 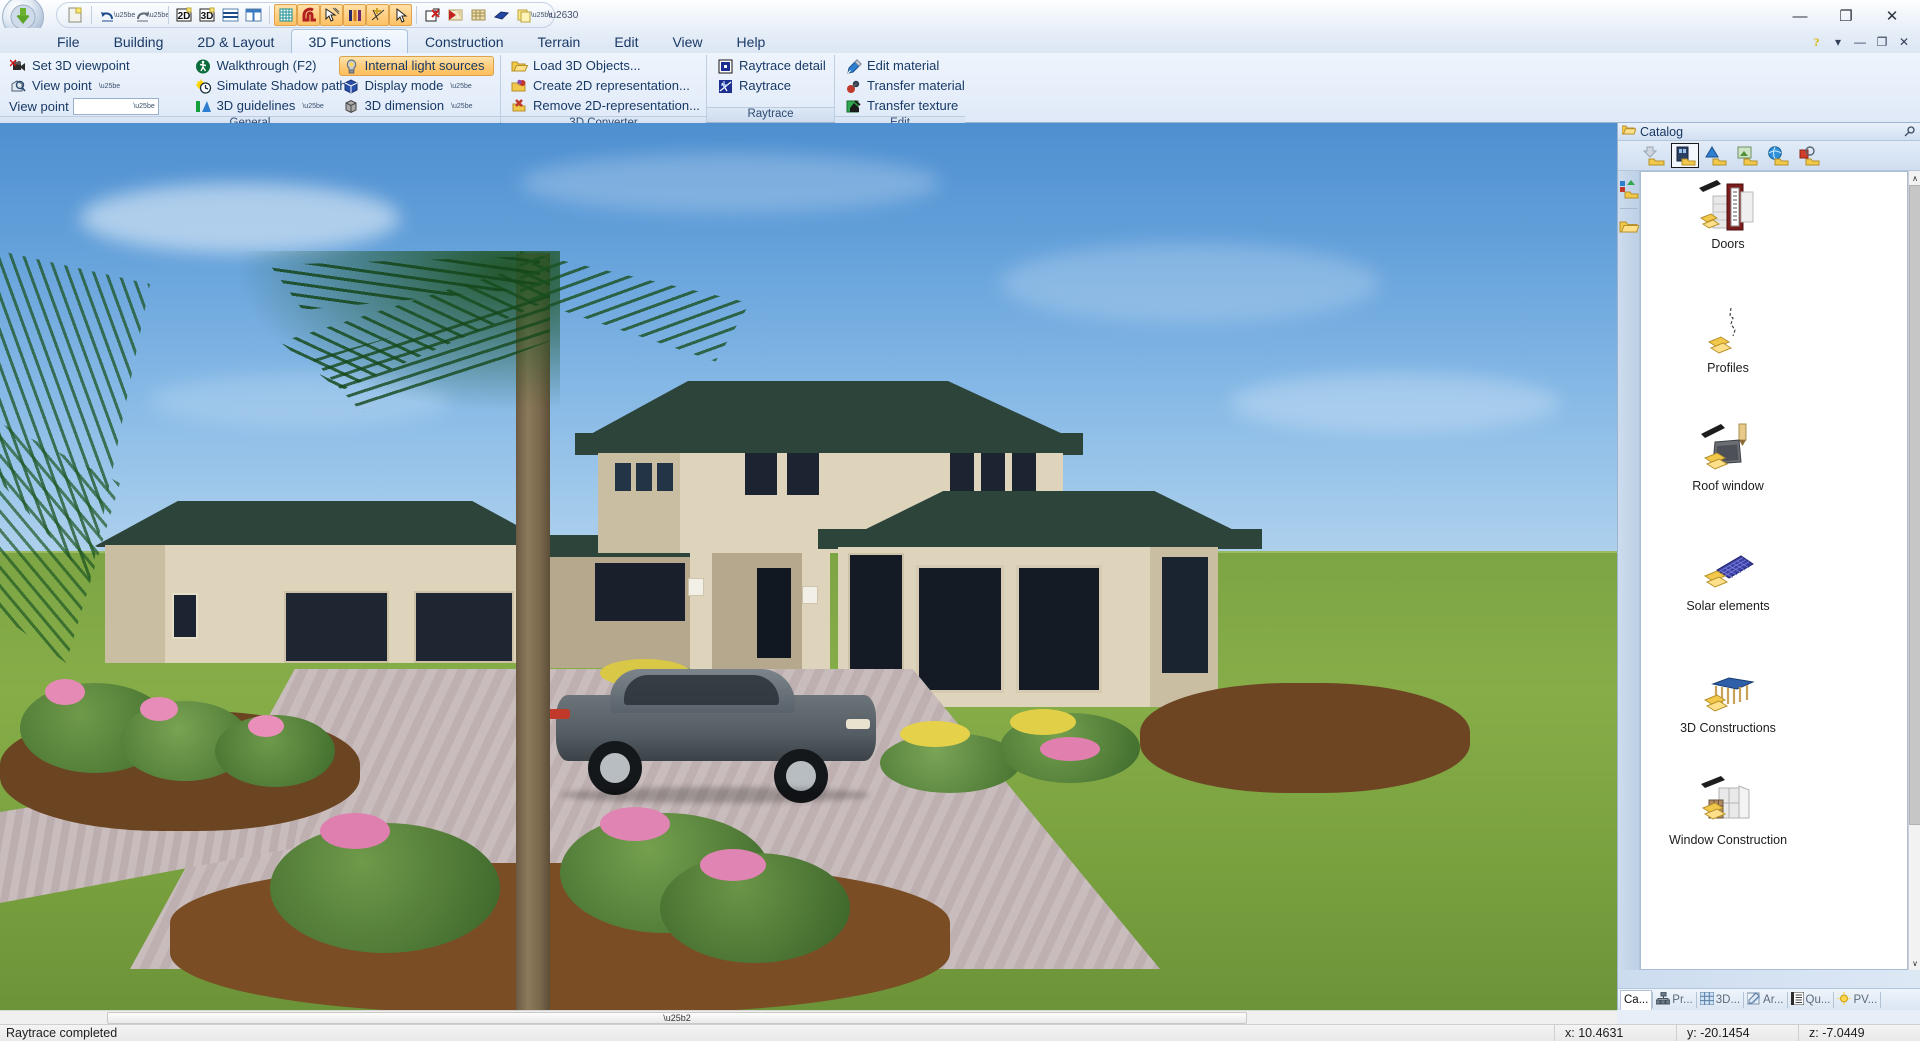 I want to click on tab-edit: Edit, so click(x=626, y=41).